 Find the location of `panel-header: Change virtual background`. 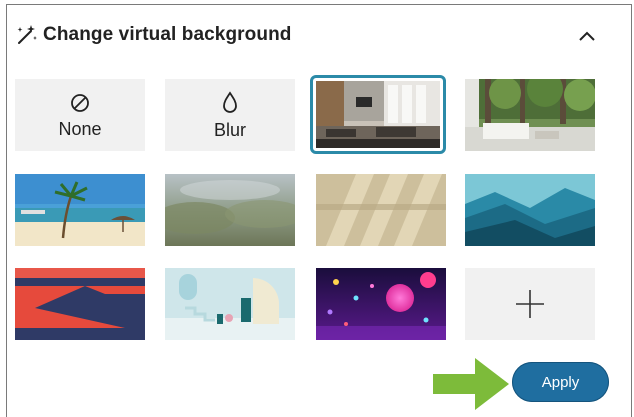

panel-header: Change virtual background is located at coordinates (319, 33).